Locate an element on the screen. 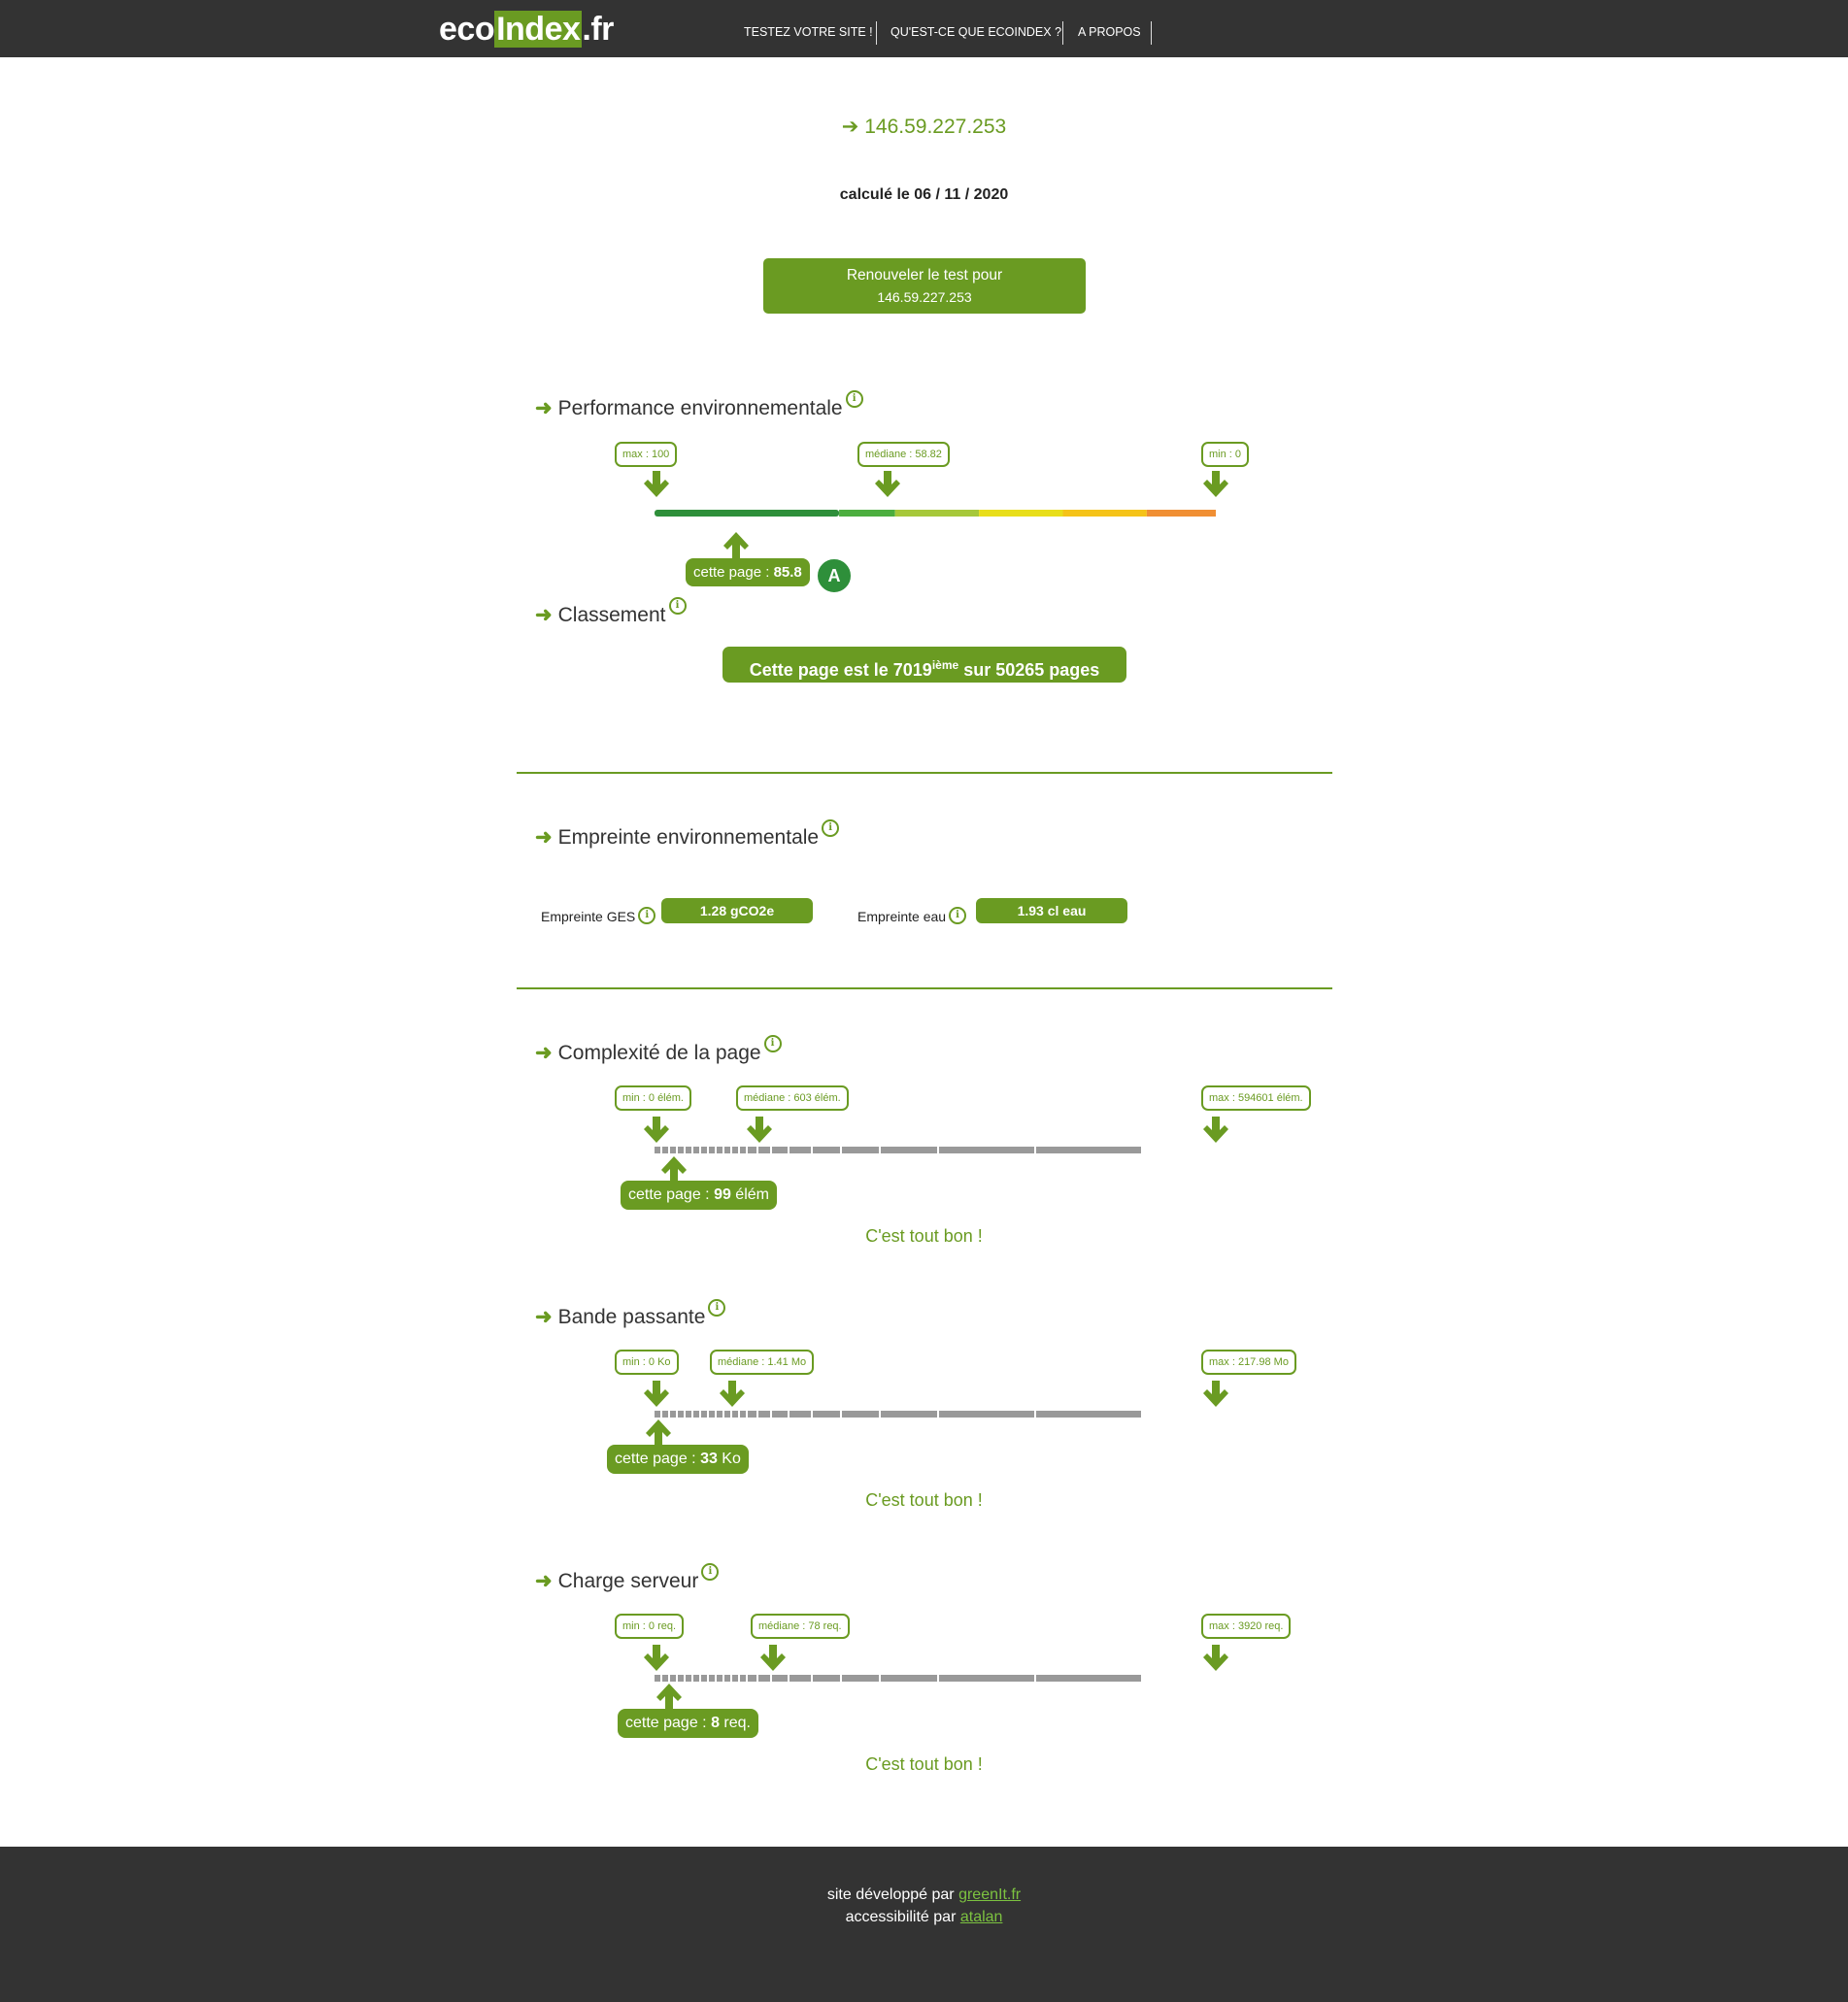 The width and height of the screenshot is (1848, 2002). server-this-page-pill: cette page : 8 req. is located at coordinates (688, 1723).